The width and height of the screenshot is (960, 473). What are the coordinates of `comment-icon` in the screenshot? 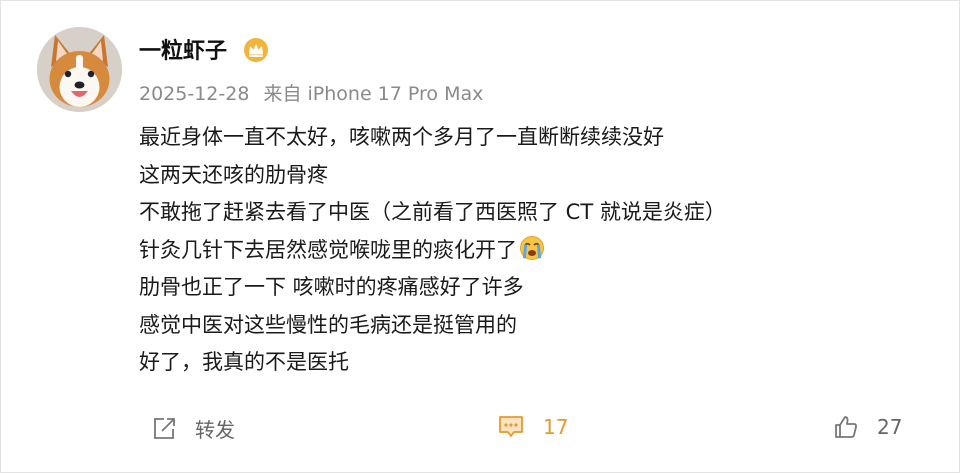 It's located at (511, 426).